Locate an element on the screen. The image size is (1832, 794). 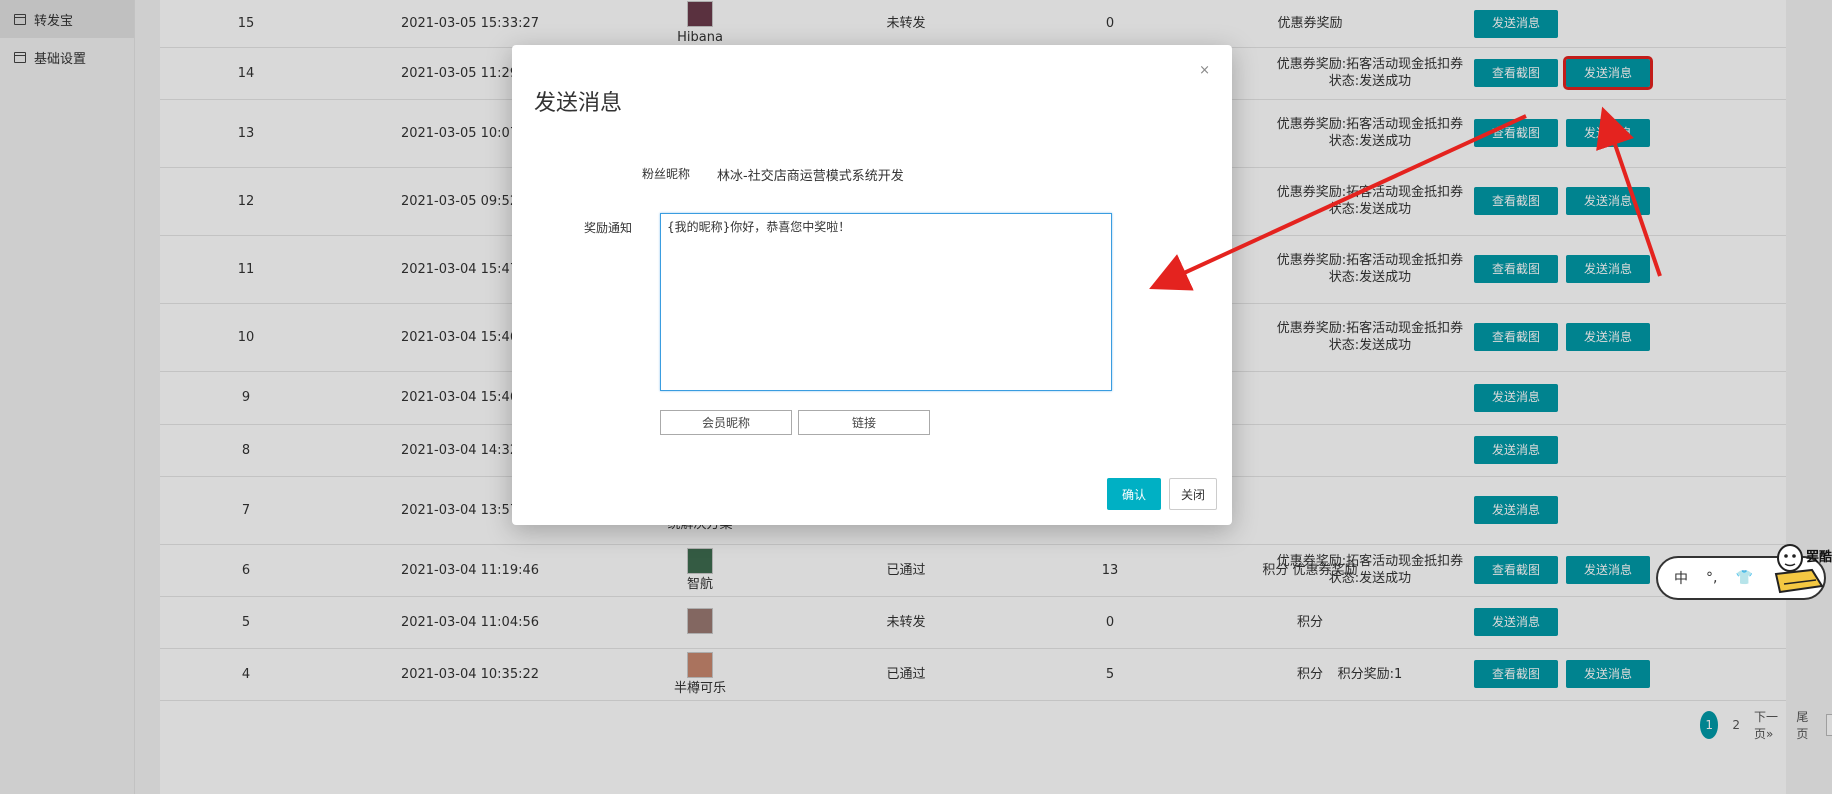
confirm-button: 确认 is located at coordinates (1134, 494).